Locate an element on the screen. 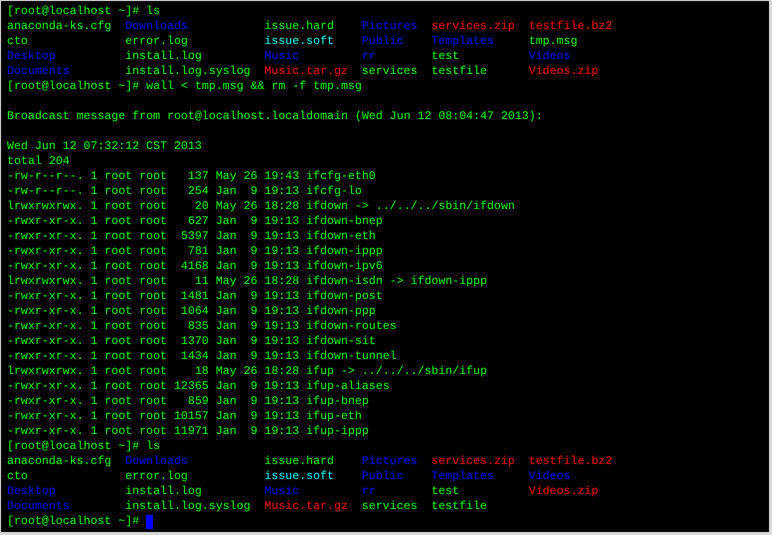 This screenshot has height=535, width=772. output-line: -rwxr-xr-x. 1 root root 627 Jan 9 19:13 ifdown-bnep is located at coordinates (195, 221).